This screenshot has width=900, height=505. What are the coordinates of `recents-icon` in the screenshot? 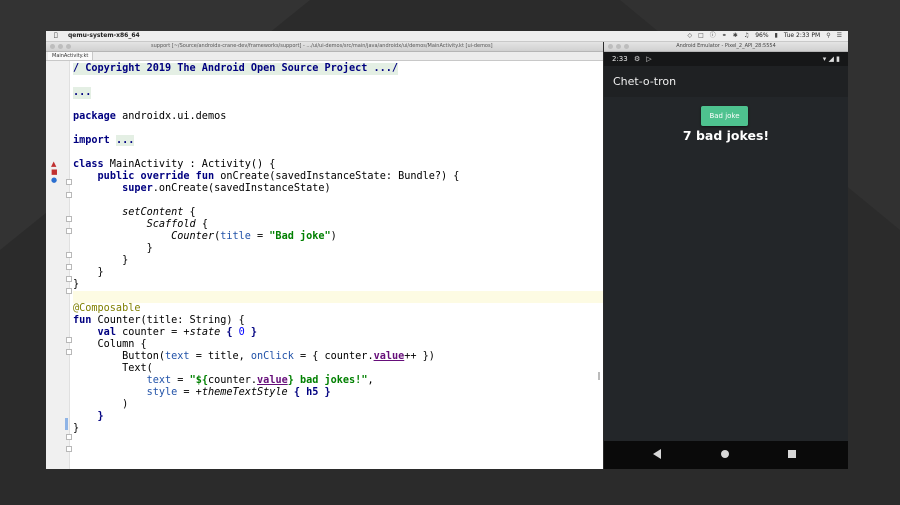 It's located at (792, 454).